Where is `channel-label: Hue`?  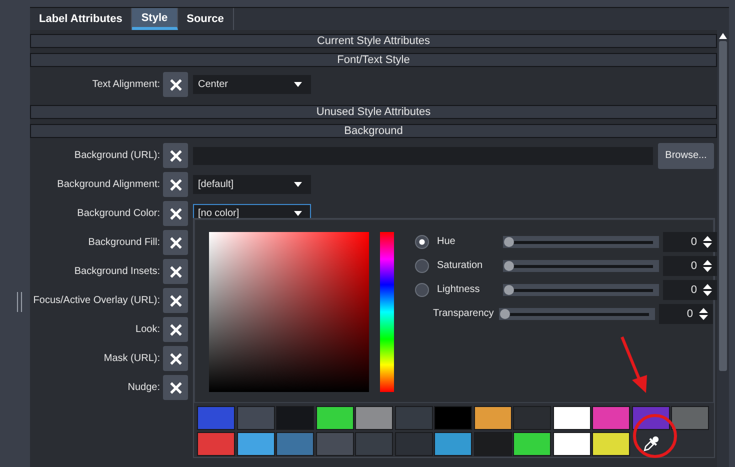
channel-label: Hue is located at coordinates (446, 241).